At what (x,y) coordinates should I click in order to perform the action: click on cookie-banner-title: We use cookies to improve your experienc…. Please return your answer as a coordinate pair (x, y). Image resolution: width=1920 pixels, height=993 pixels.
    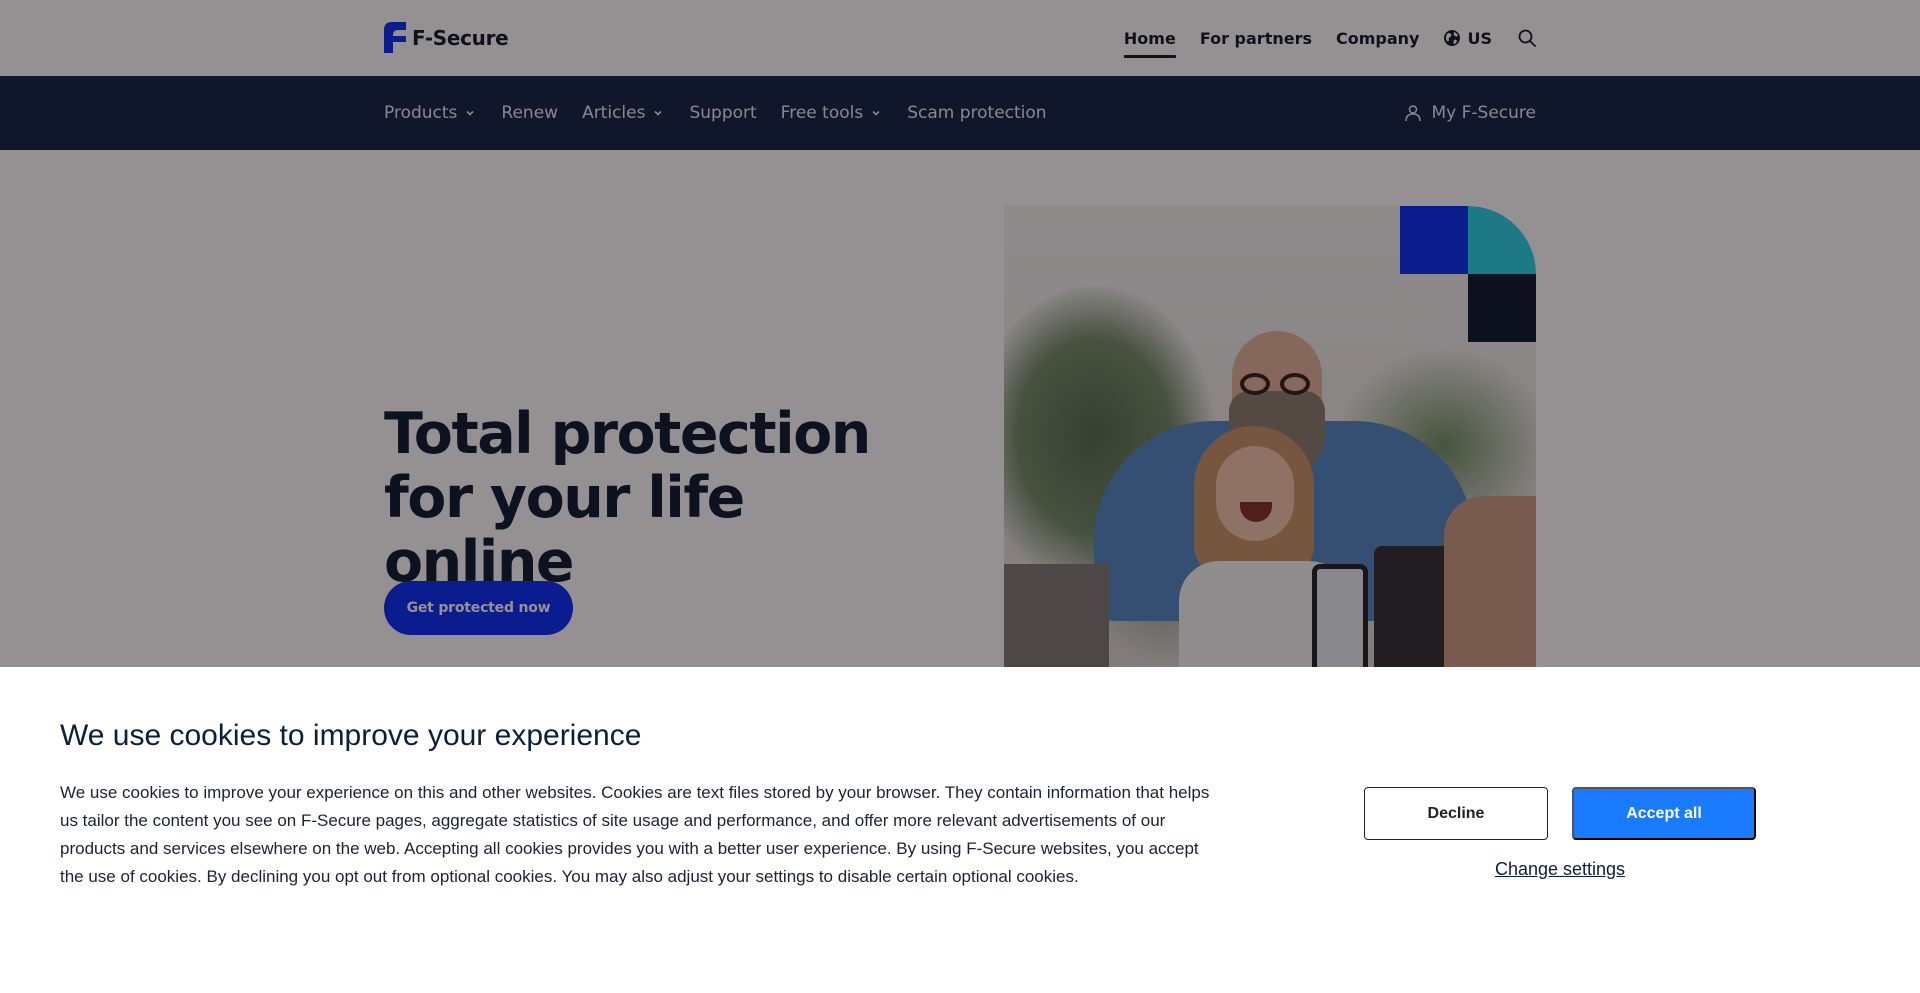
    Looking at the image, I should click on (351, 735).